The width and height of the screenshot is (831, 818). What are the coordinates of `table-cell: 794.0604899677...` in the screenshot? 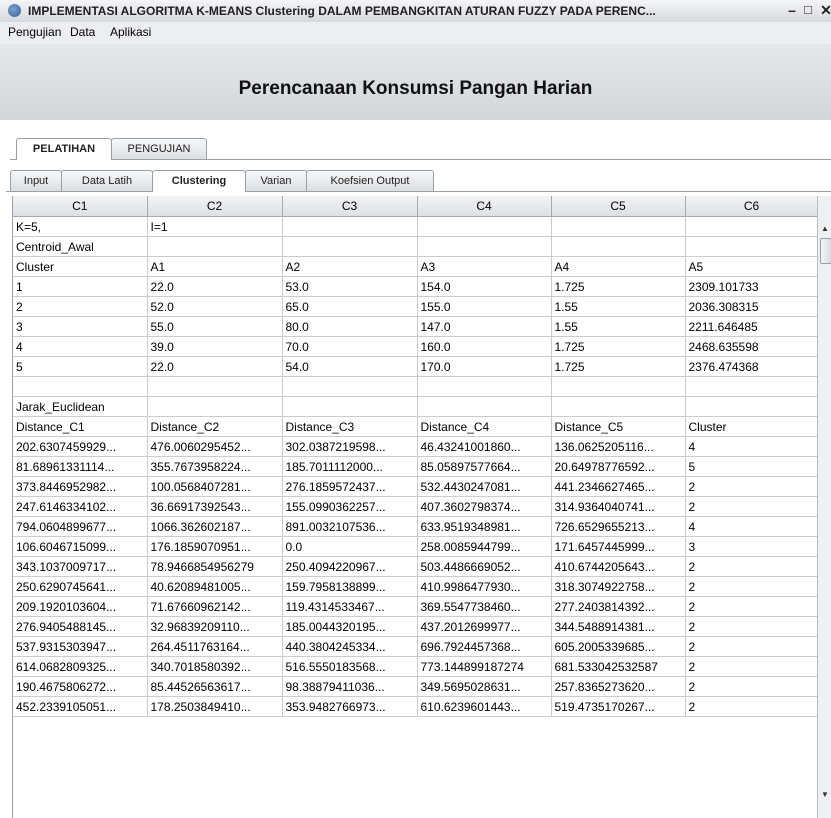 It's located at (80, 526).